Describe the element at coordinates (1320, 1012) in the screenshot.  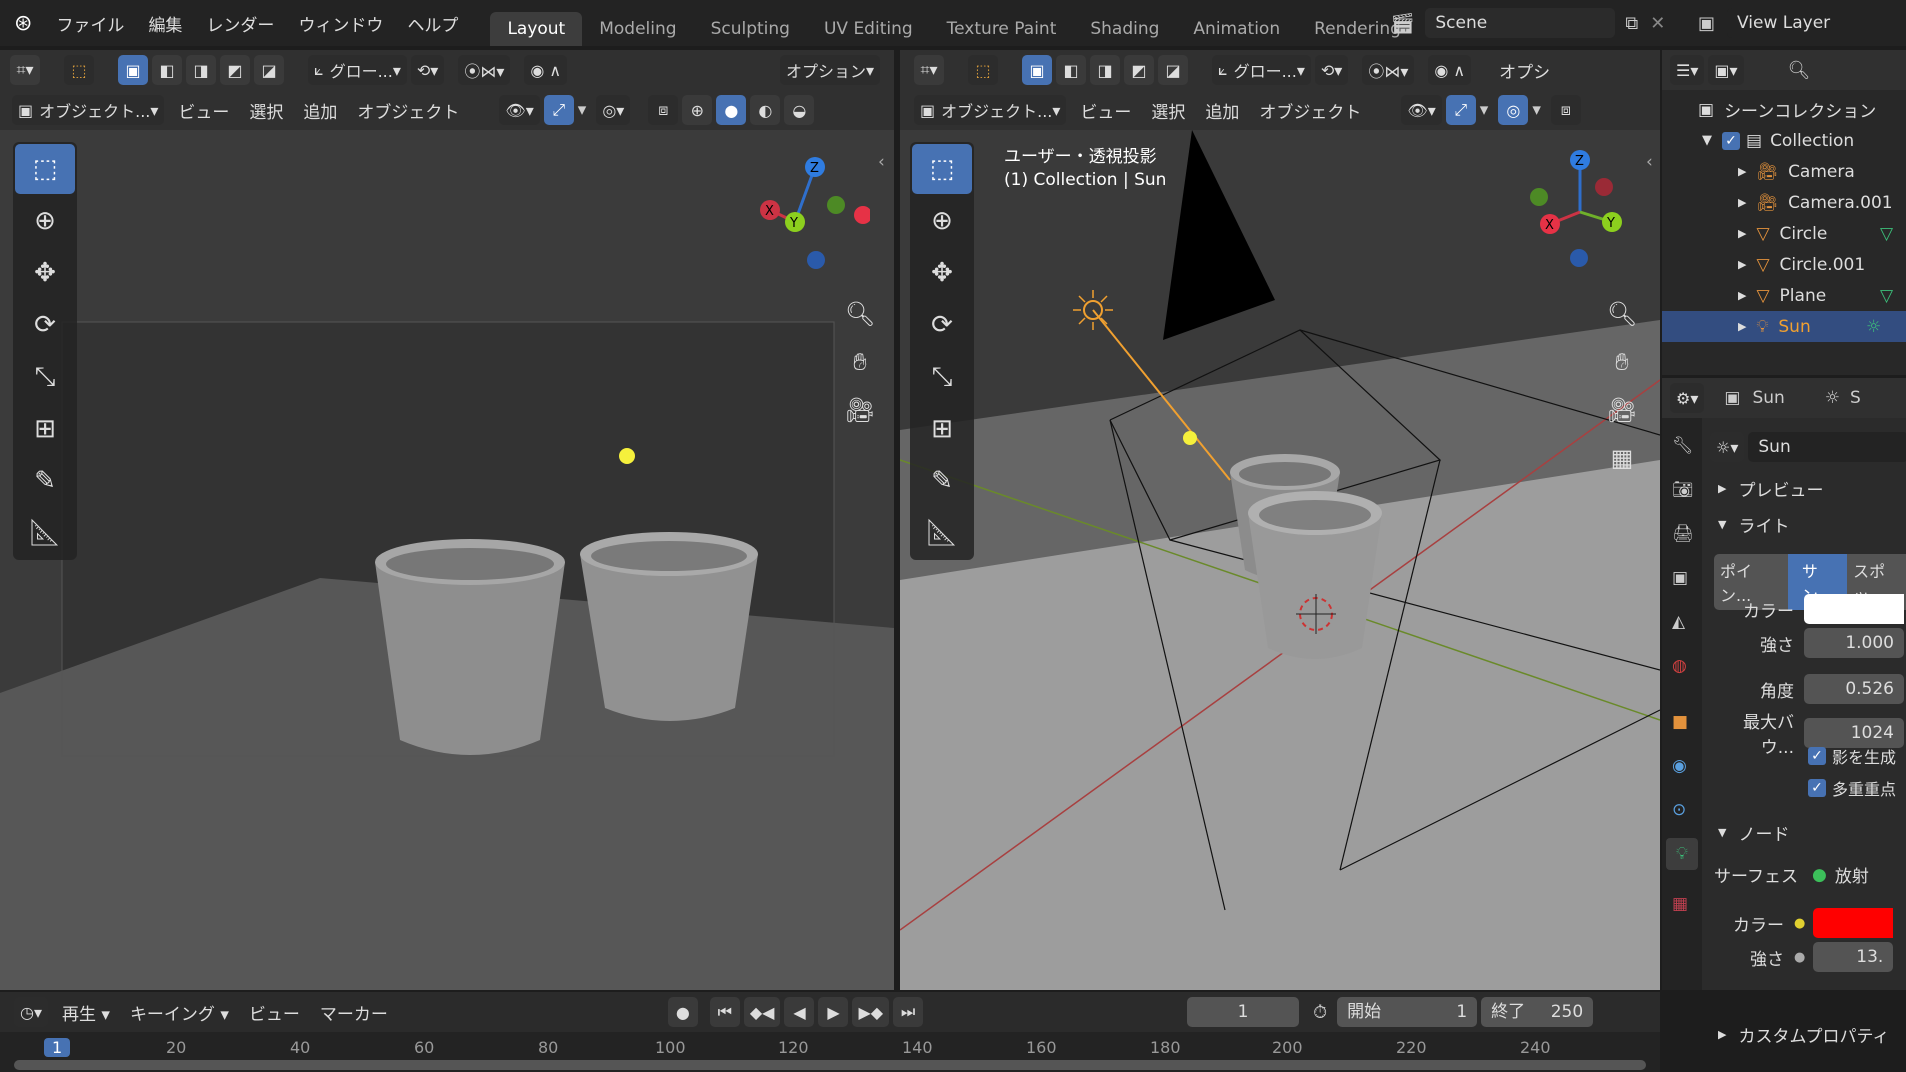
I see `stopwatch-icon: ⏱` at that location.